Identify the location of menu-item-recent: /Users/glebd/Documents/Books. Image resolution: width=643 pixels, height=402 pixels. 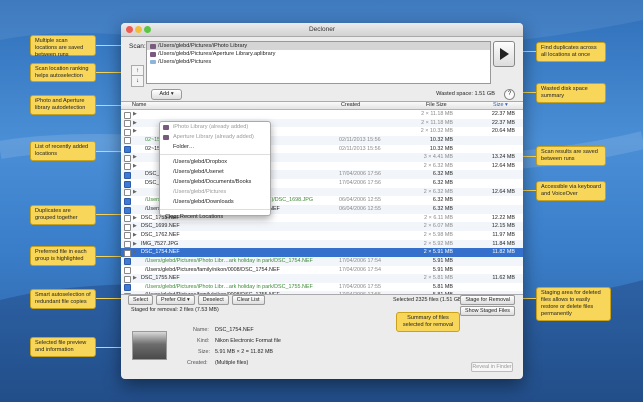
(215, 182).